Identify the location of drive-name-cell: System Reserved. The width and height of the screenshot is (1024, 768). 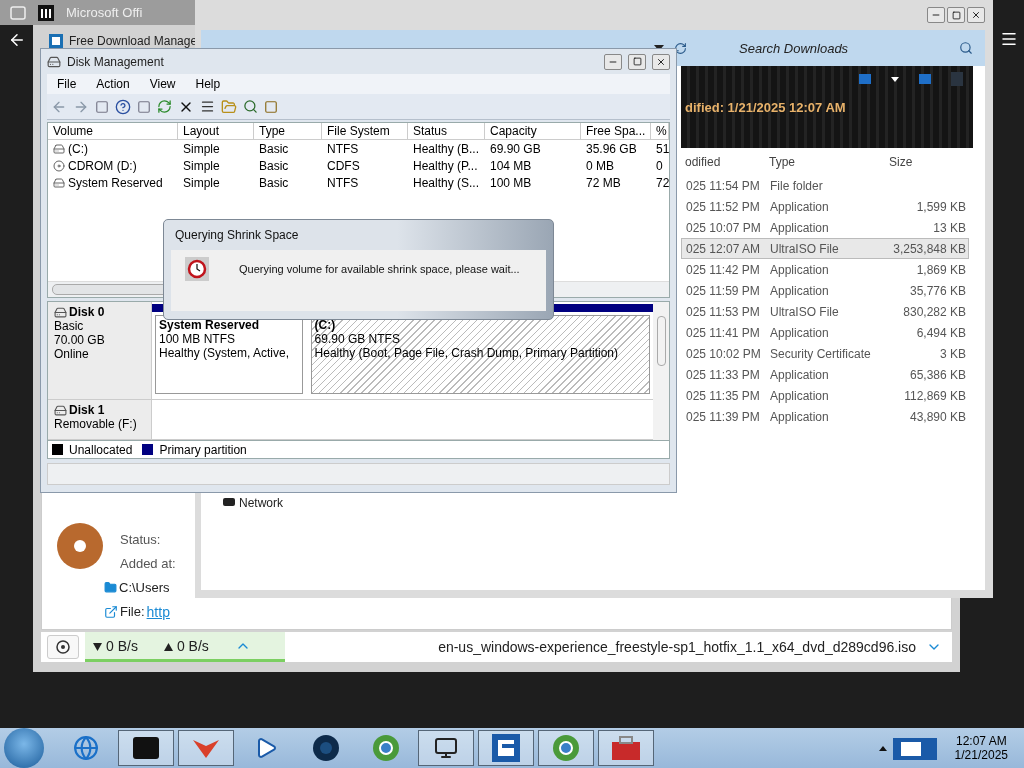
(113, 182).